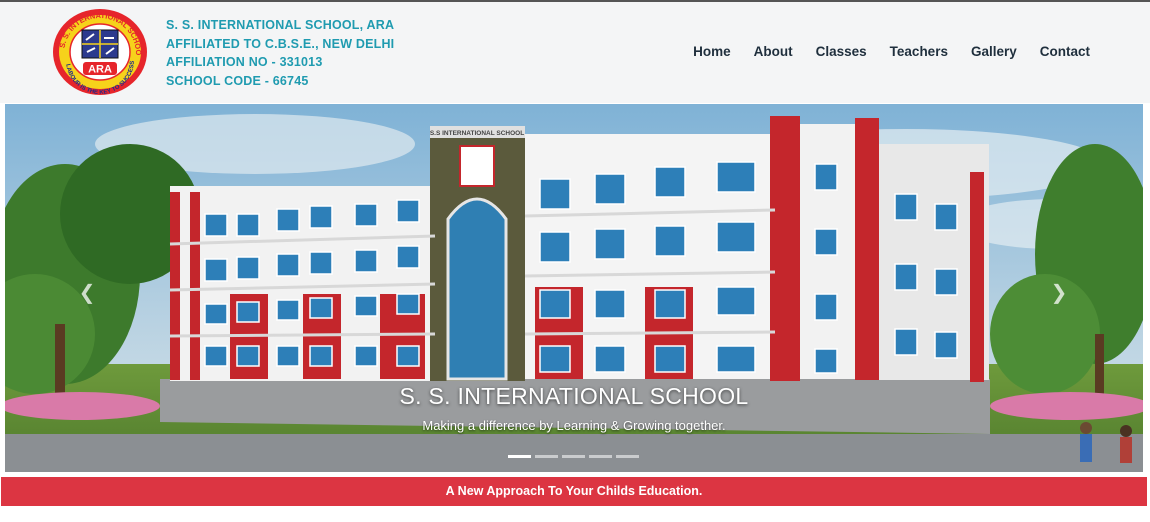 This screenshot has width=1150, height=522. What do you see at coordinates (477, 133) in the screenshot?
I see `svg-text: S.S INTERNATIONAL SCHOOL` at bounding box center [477, 133].